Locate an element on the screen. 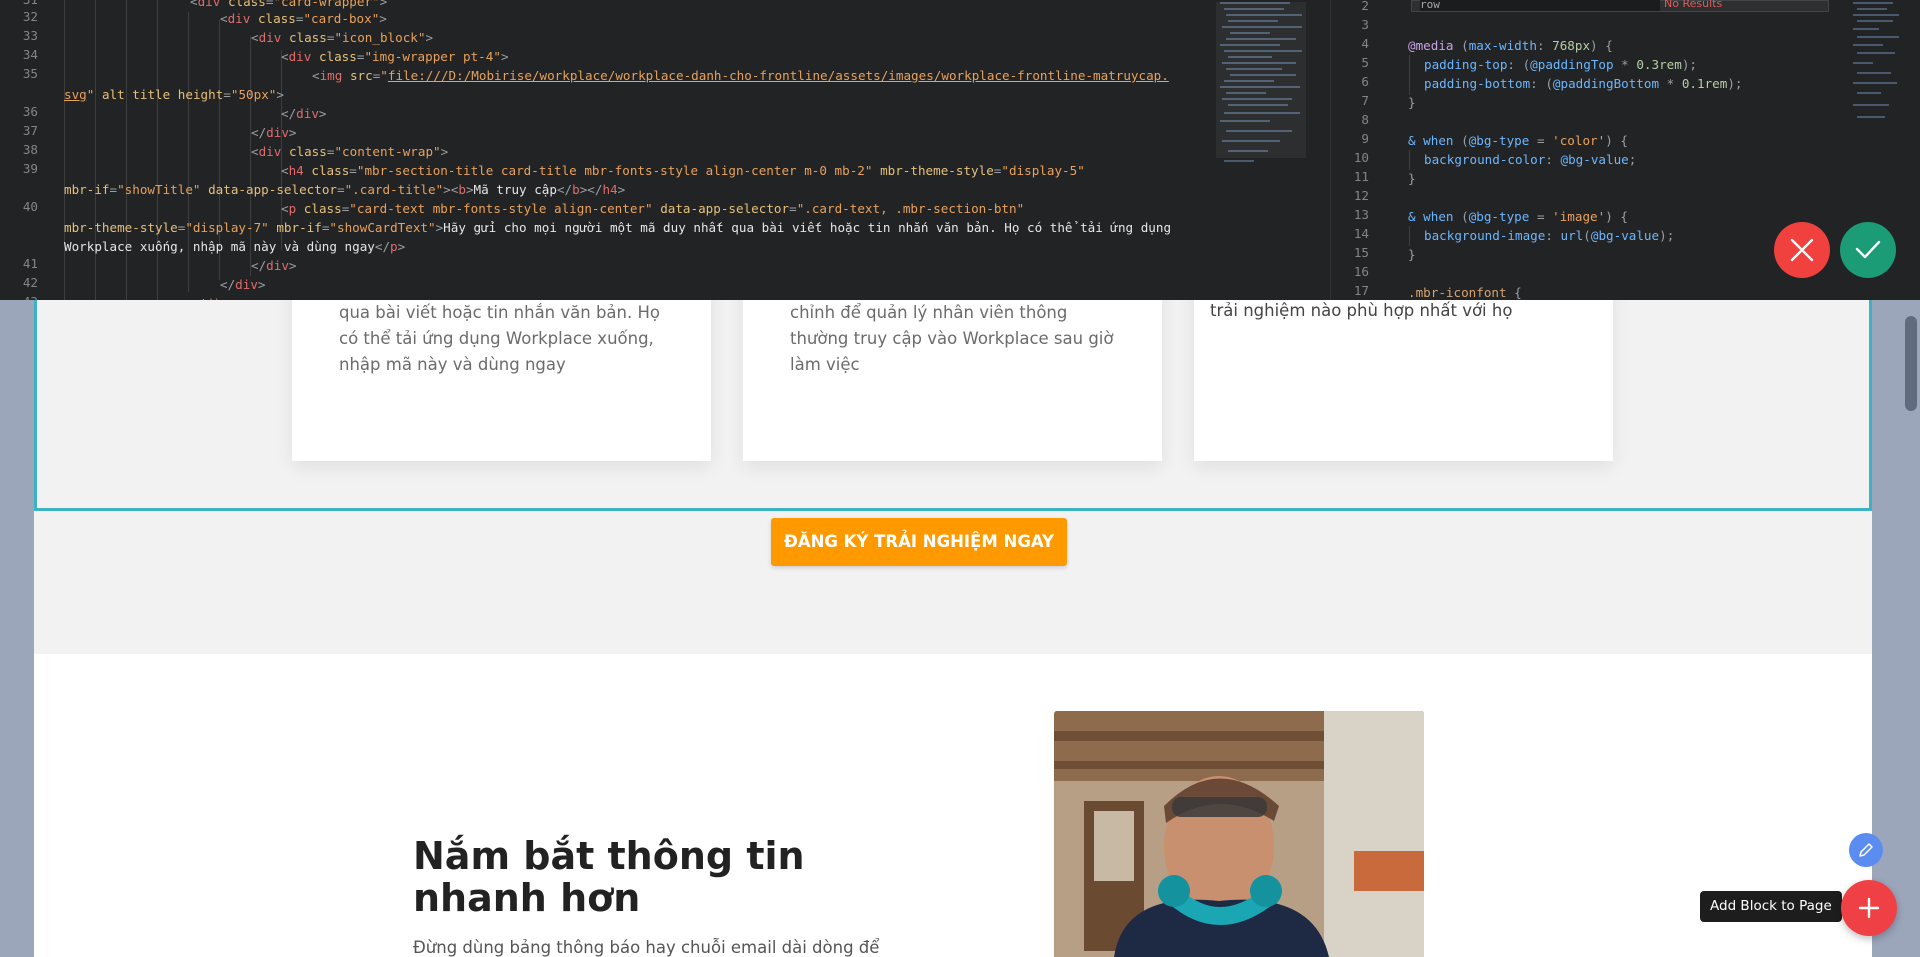 The height and width of the screenshot is (957, 1920). css-line: & when (@bg-type = 'image') { is located at coordinates (1518, 216).